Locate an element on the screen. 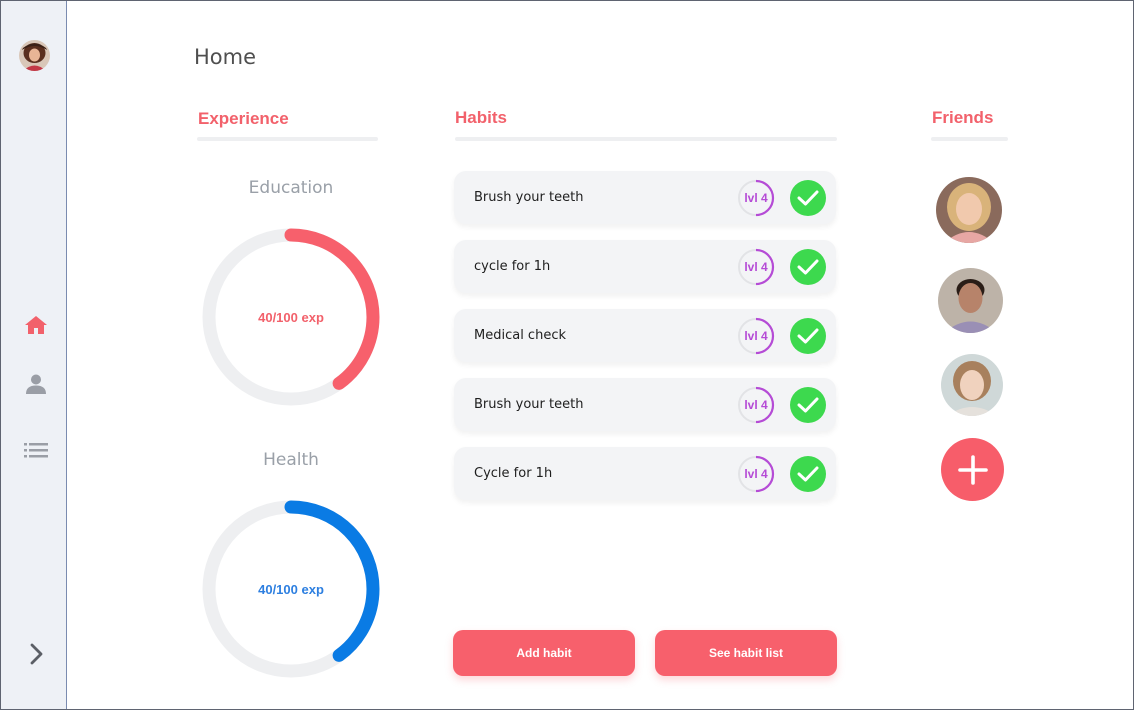  add-habit-button: Add habit is located at coordinates (544, 653).